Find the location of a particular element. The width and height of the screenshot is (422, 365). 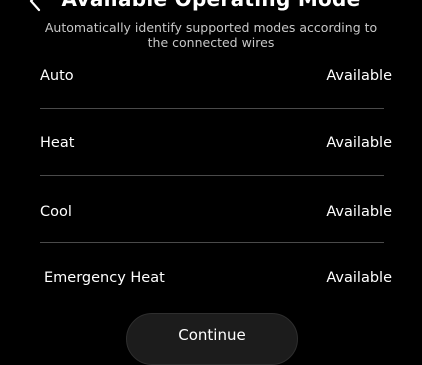

mode-label: Emergency Heat is located at coordinates (104, 278).